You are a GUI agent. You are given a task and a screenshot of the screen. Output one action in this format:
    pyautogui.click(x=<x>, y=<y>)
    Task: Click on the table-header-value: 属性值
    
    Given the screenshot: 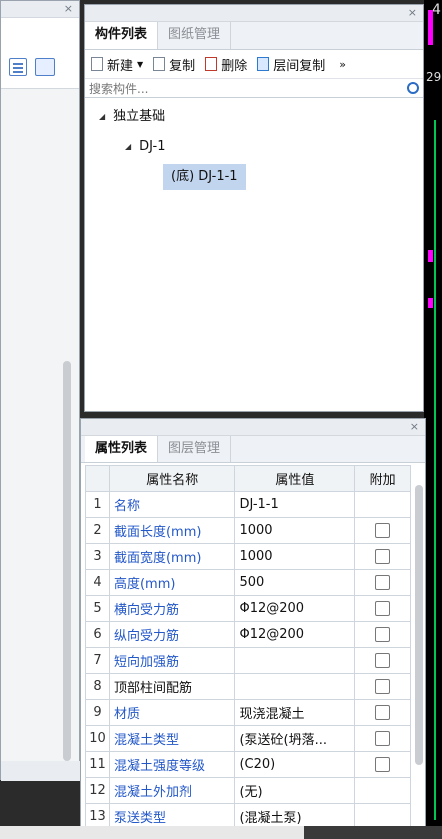 What is the action you would take?
    pyautogui.click(x=295, y=478)
    